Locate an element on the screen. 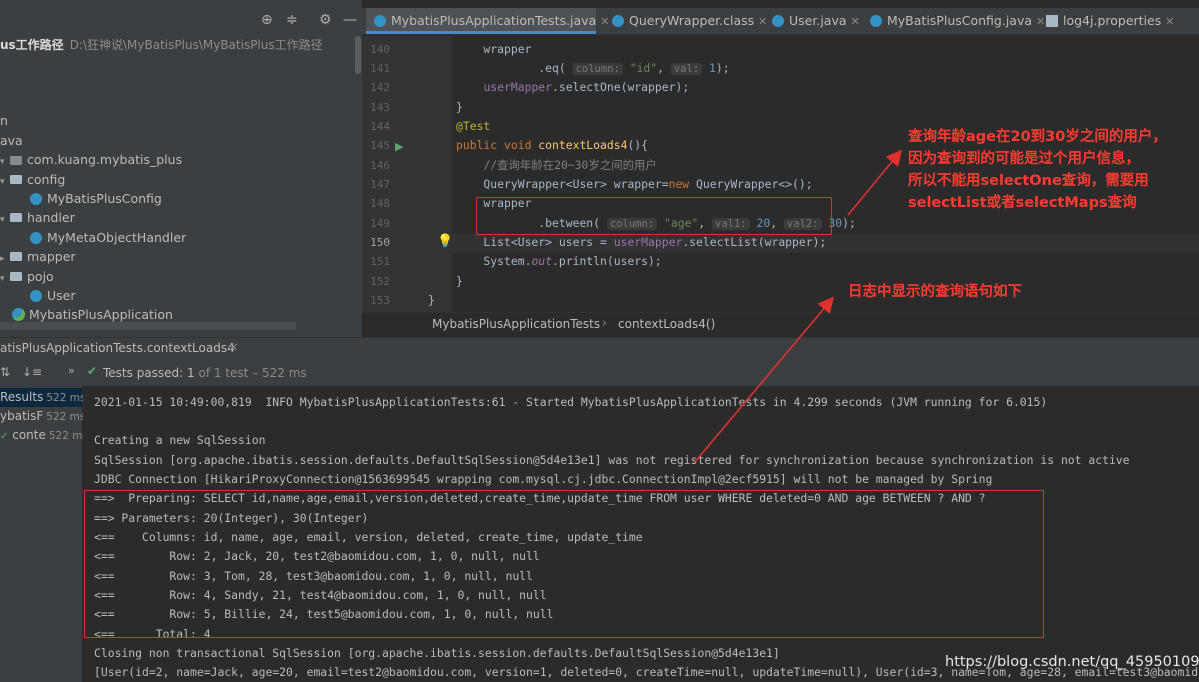 Image resolution: width=1199 pixels, height=682 pixels. watermark: https://blog.csdn.net/qq_45950109 is located at coordinates (1072, 662).